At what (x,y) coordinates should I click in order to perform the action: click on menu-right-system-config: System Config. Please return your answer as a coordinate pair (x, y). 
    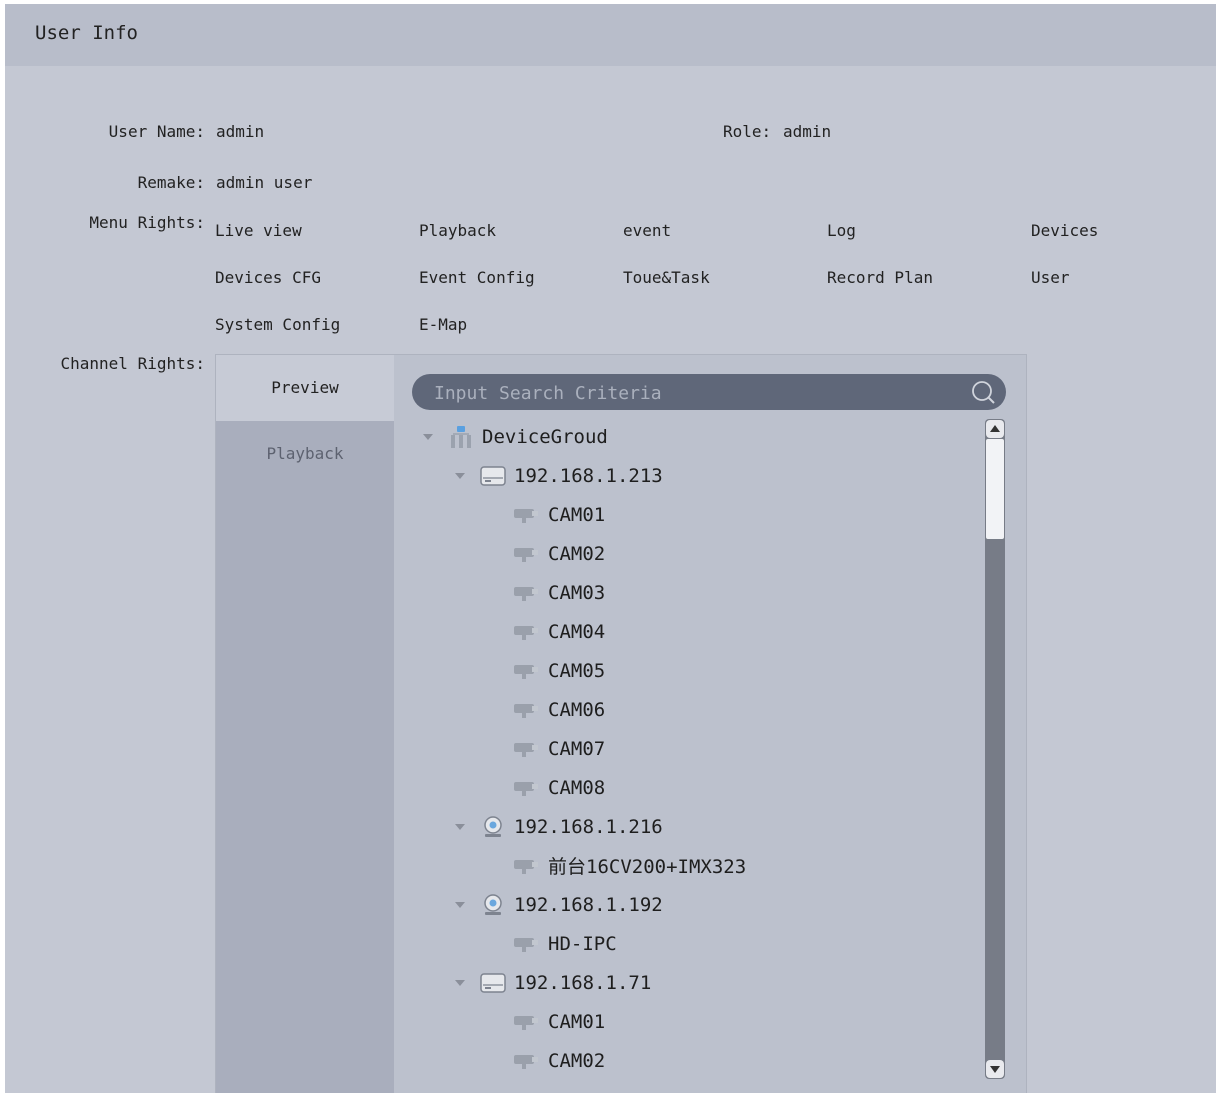
    Looking at the image, I should click on (277, 324).